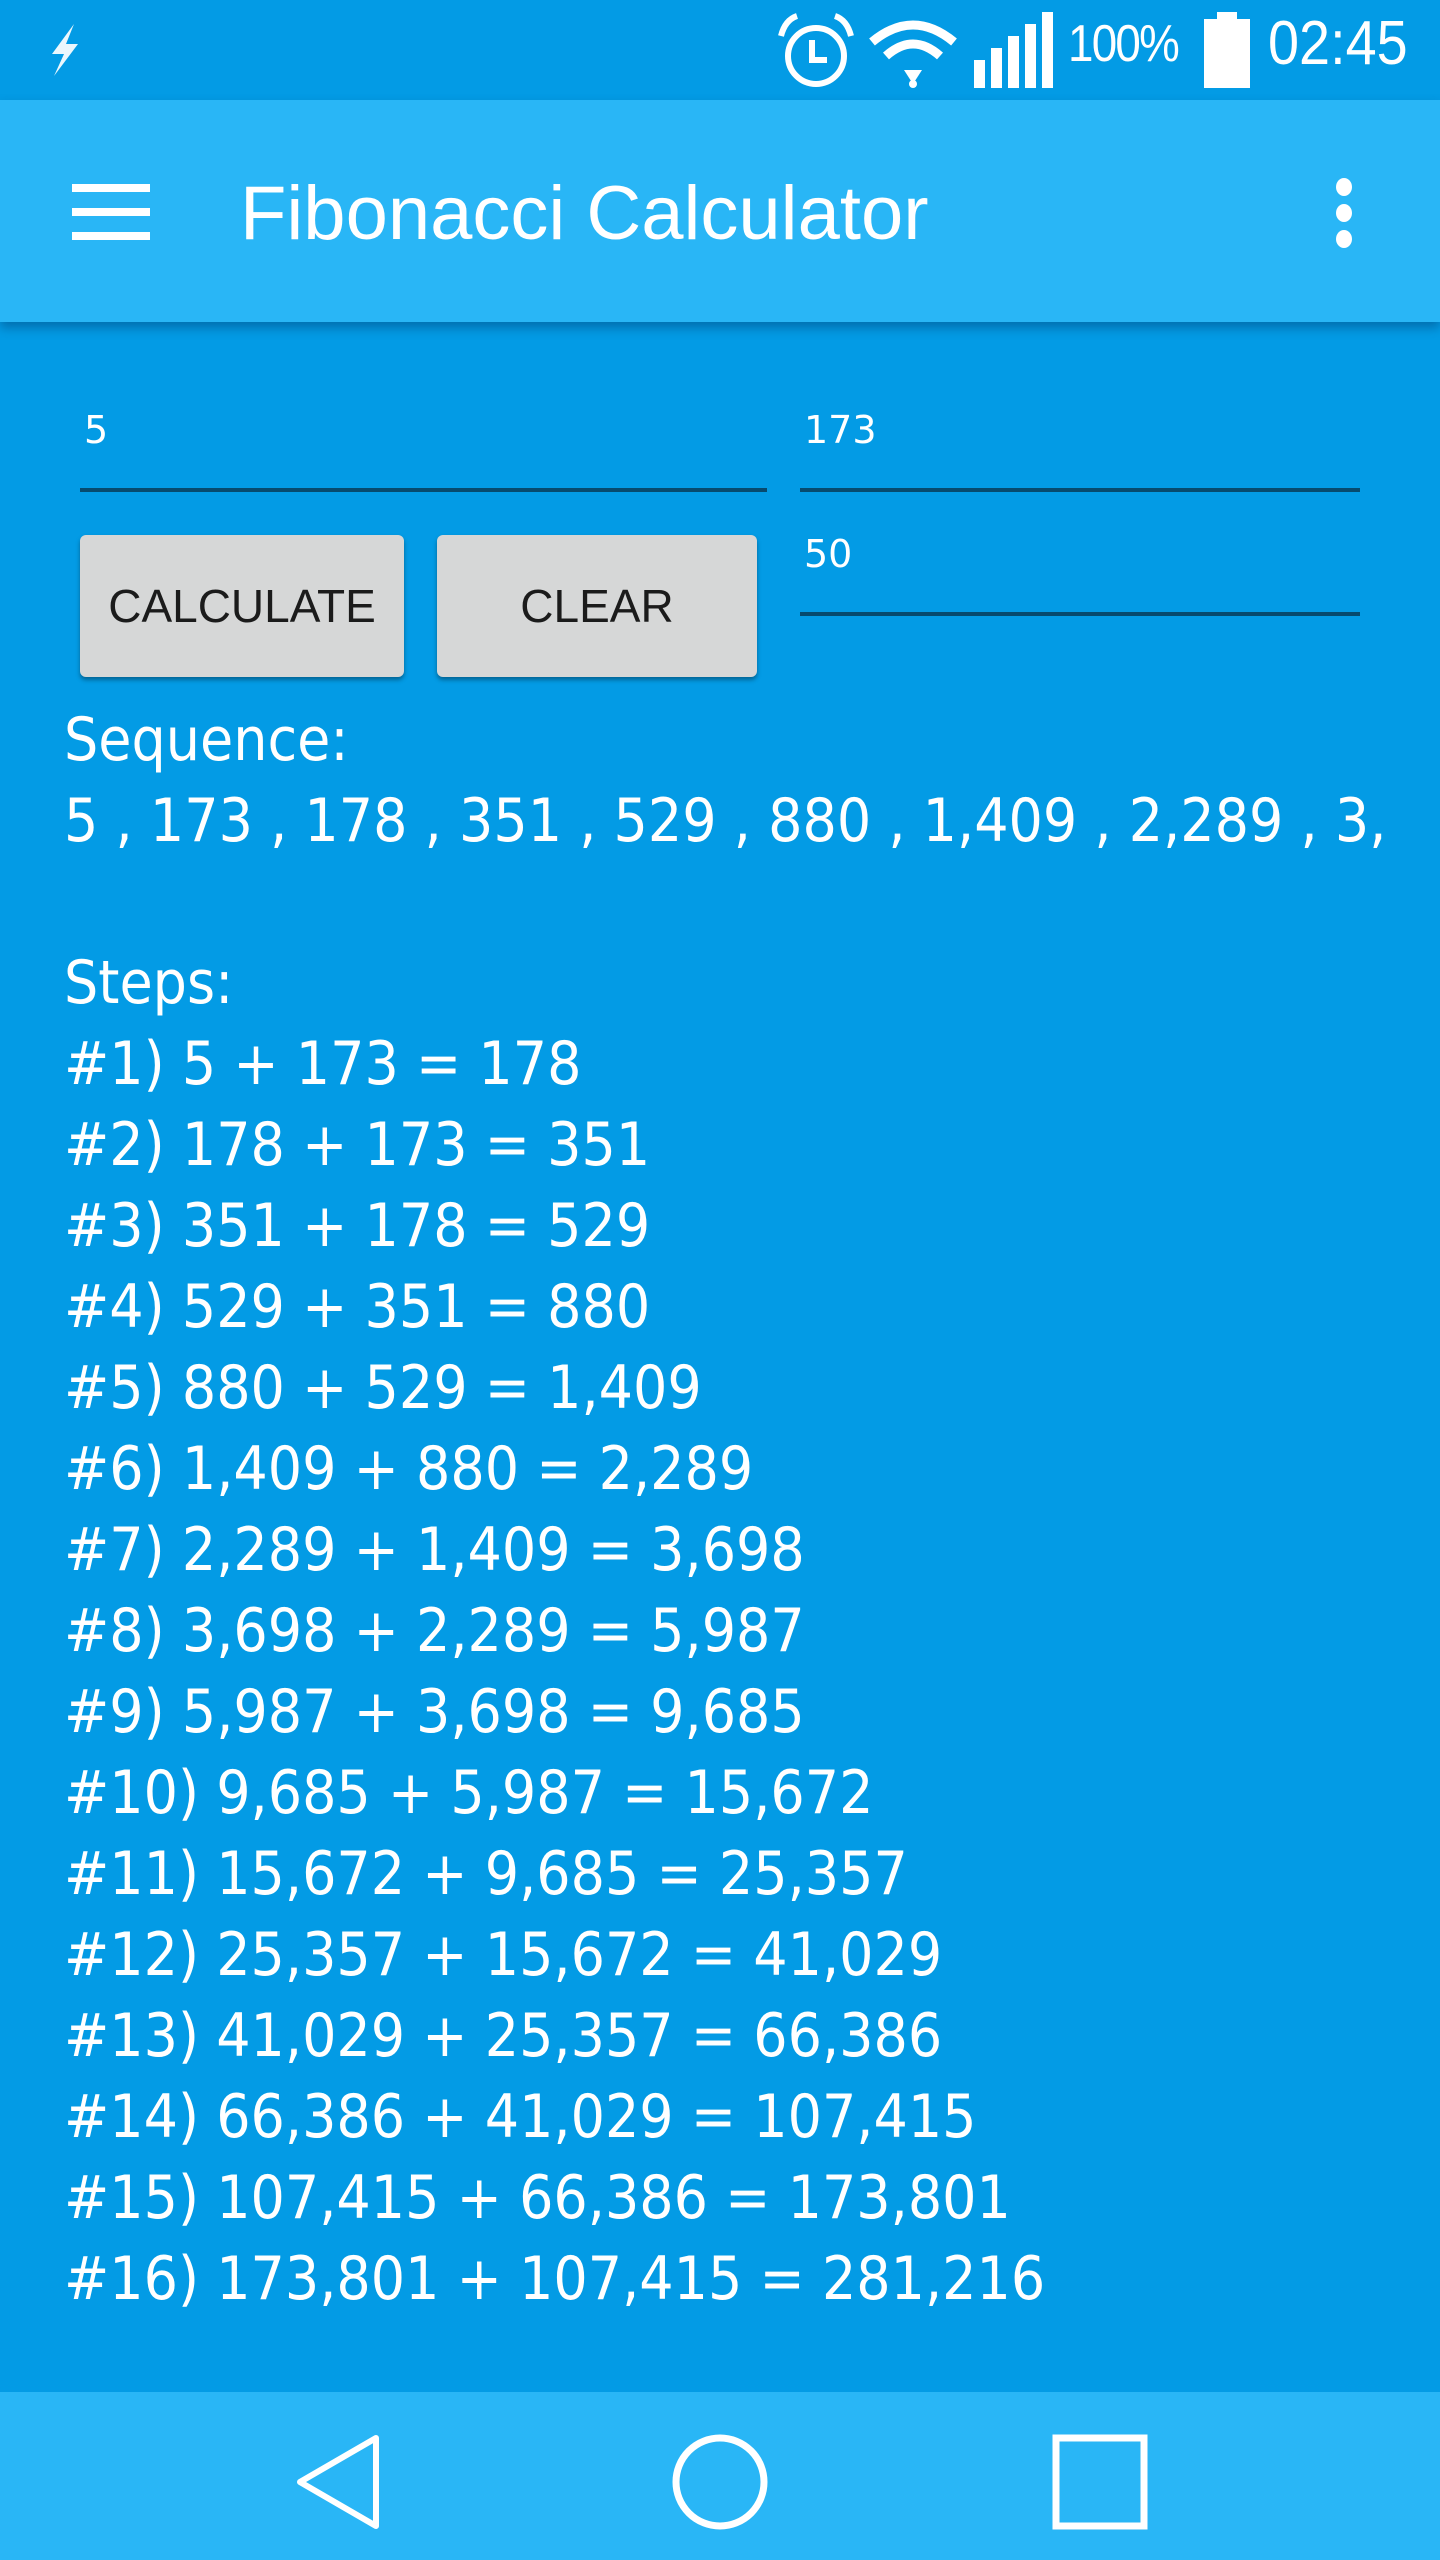 This screenshot has height=2560, width=1440. What do you see at coordinates (242, 606) in the screenshot?
I see `calculate-button: CALCULATE` at bounding box center [242, 606].